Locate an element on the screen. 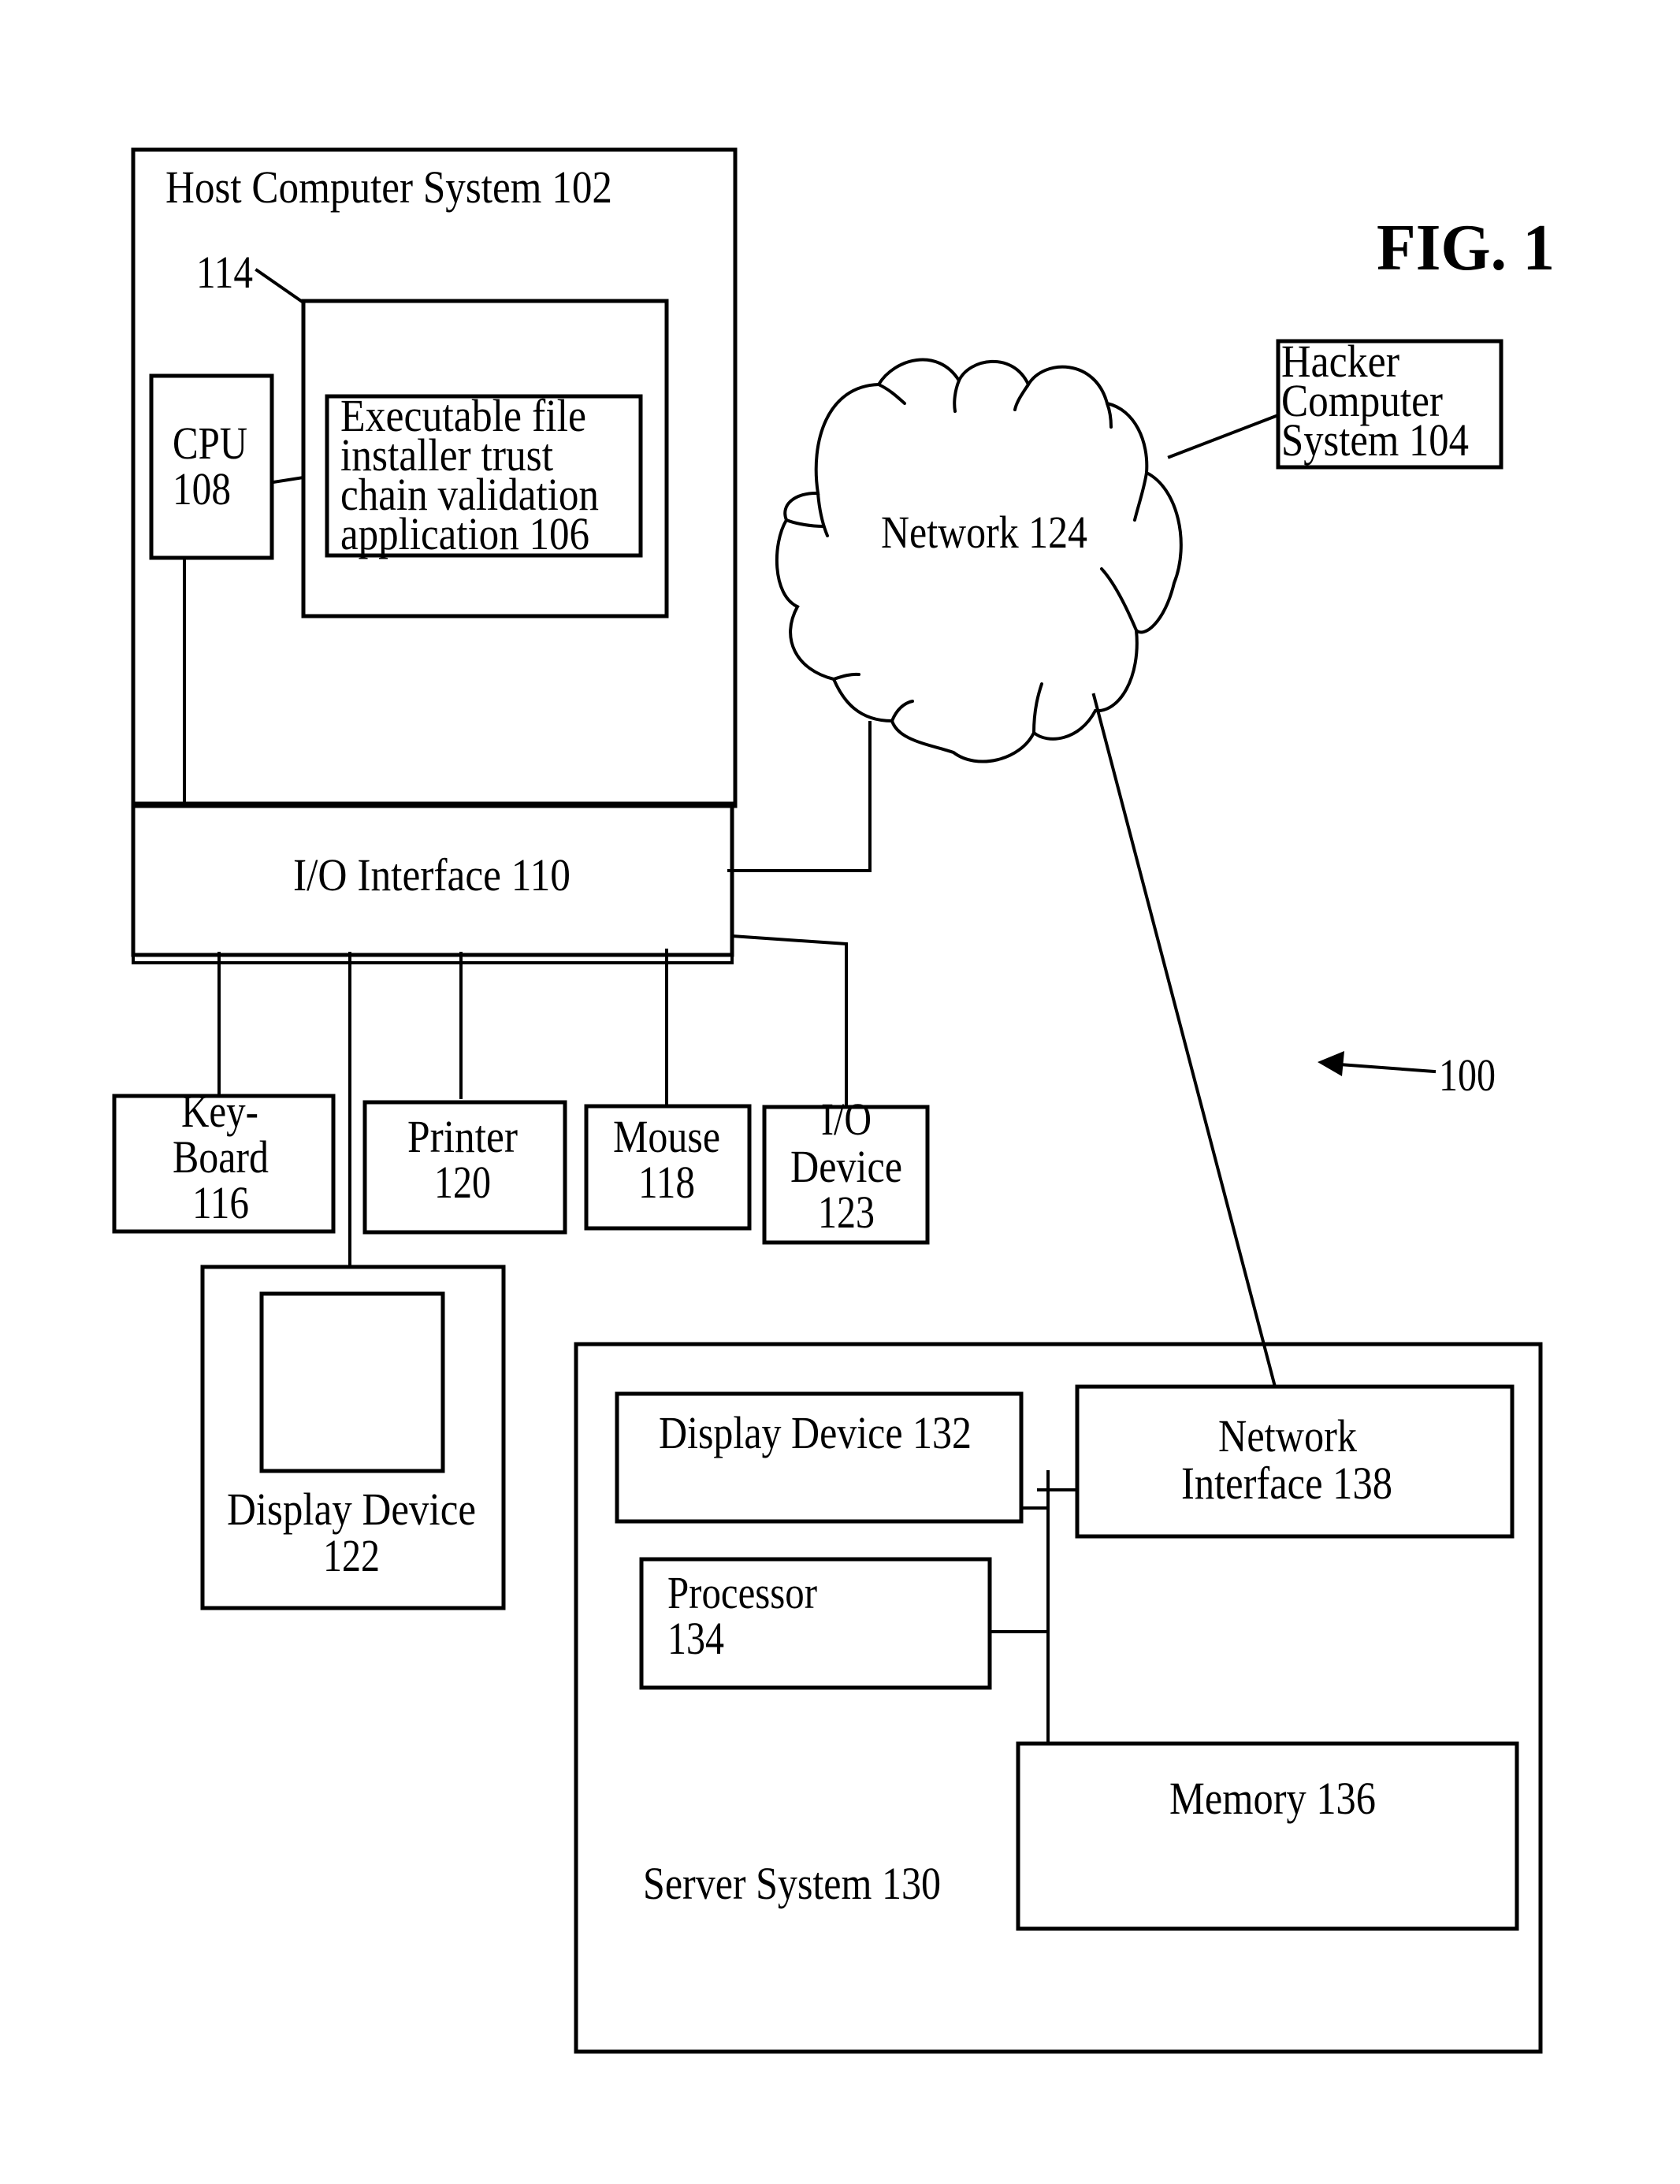 This screenshot has height=2184, width=1680. keyboard-label-line-2: Board is located at coordinates (221, 1157).